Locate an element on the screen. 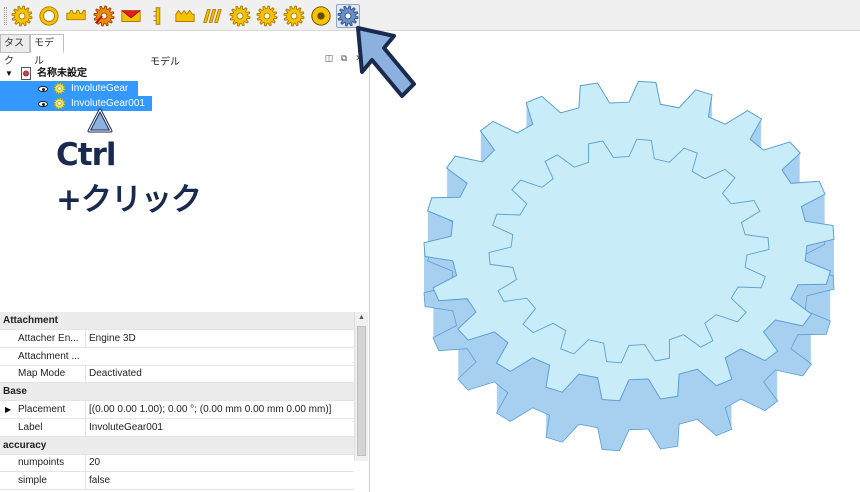 The width and height of the screenshot is (860, 492). property-row: Label InvoluteGear001 is located at coordinates (177, 427).